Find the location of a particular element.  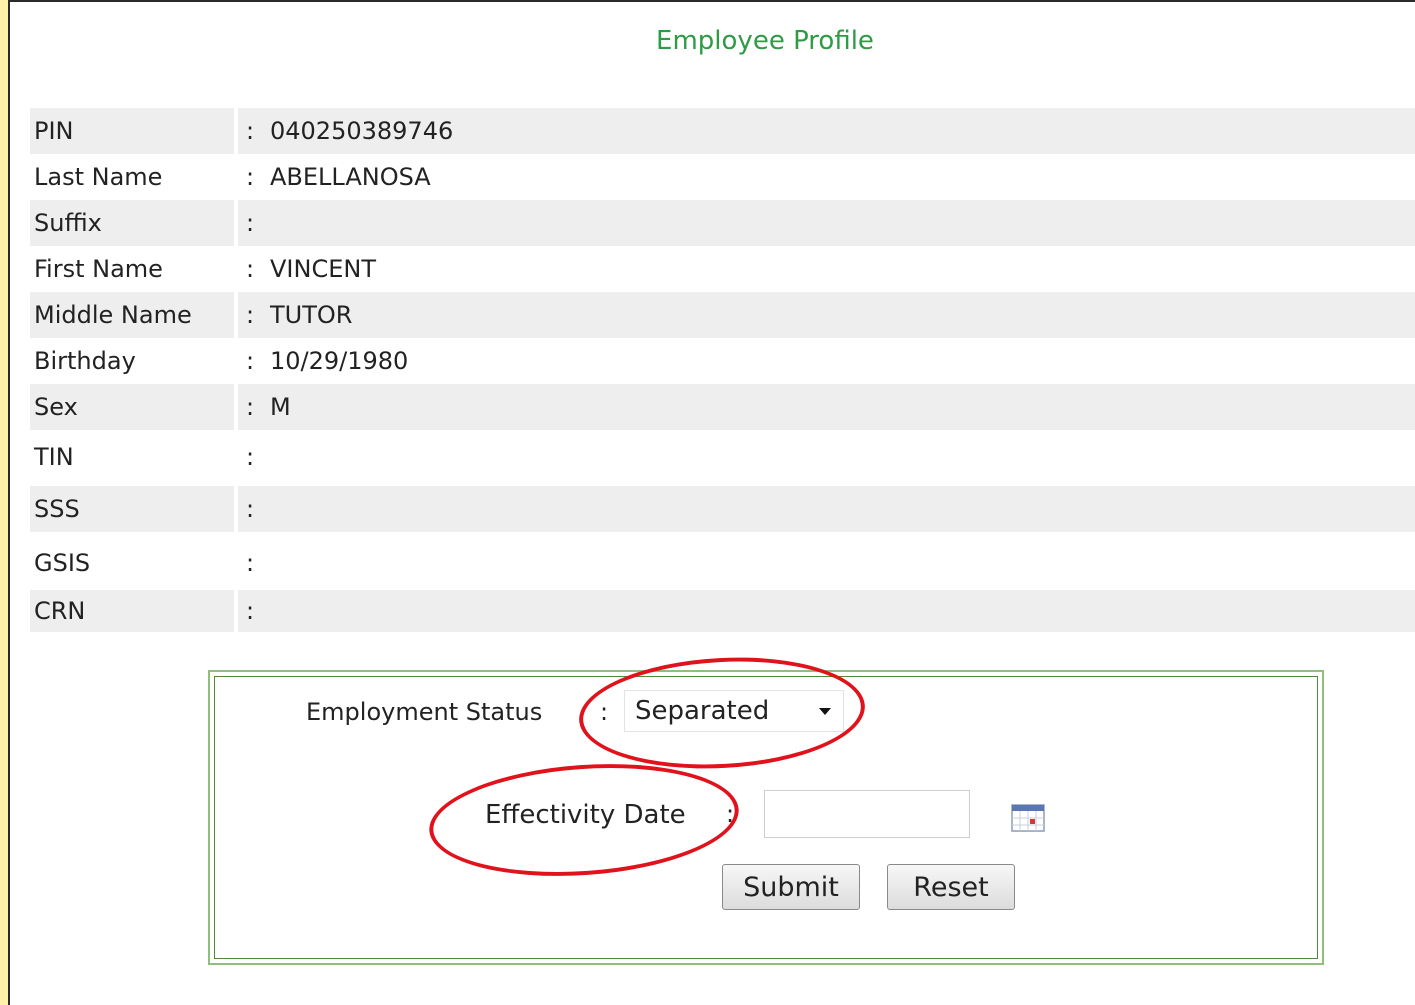

row-value: : ABELLANOSA is located at coordinates (826, 177).